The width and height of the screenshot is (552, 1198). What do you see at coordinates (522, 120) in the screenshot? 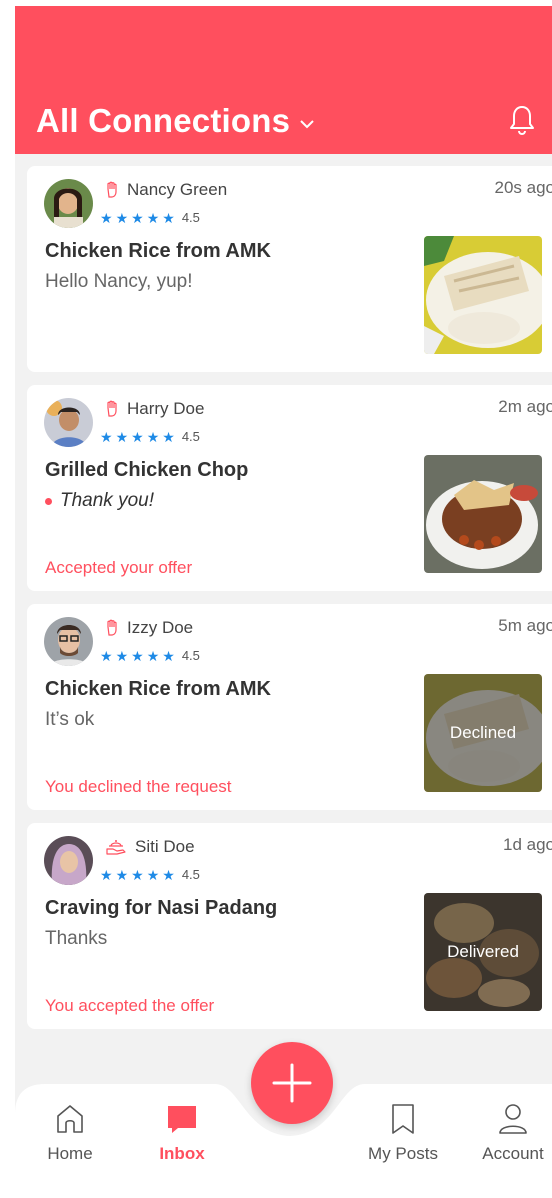
I see `bell-icon` at bounding box center [522, 120].